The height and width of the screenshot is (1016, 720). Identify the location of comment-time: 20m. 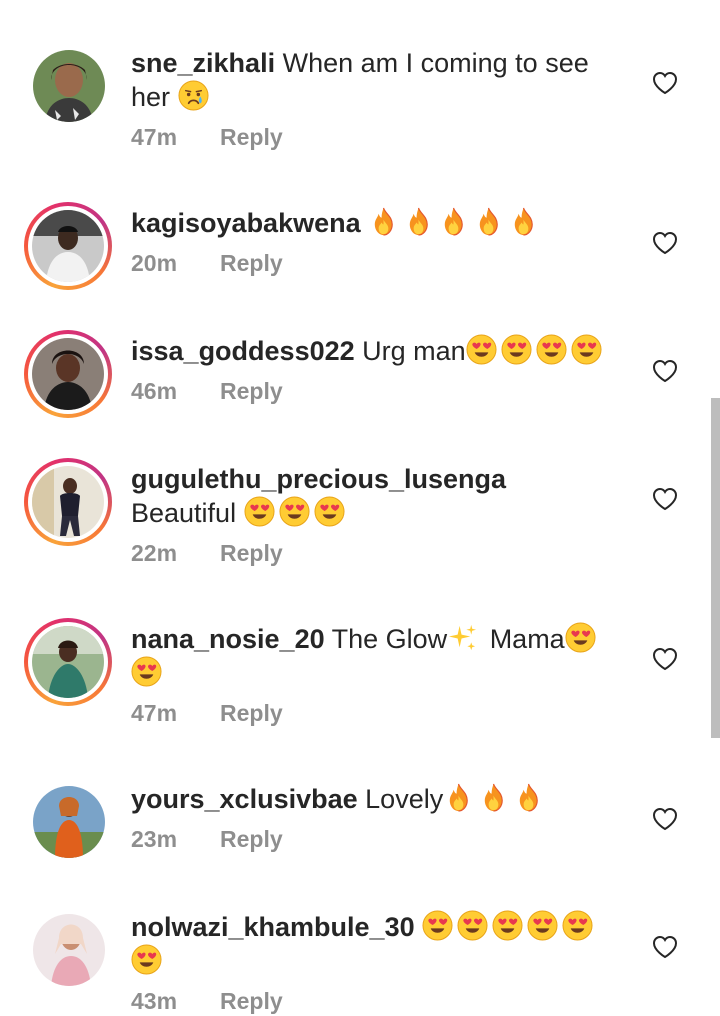
(154, 263).